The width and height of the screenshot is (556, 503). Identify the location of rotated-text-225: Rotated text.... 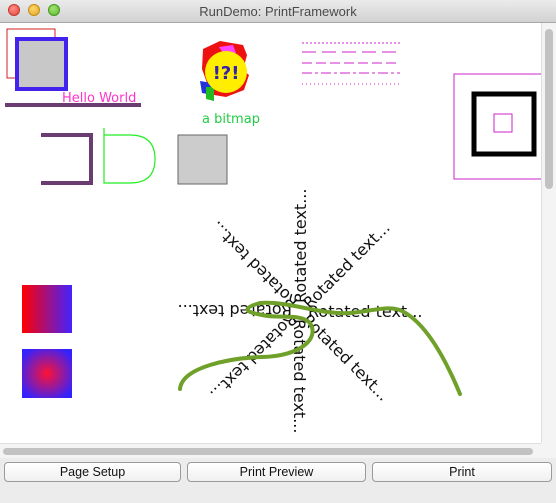
(254, 264).